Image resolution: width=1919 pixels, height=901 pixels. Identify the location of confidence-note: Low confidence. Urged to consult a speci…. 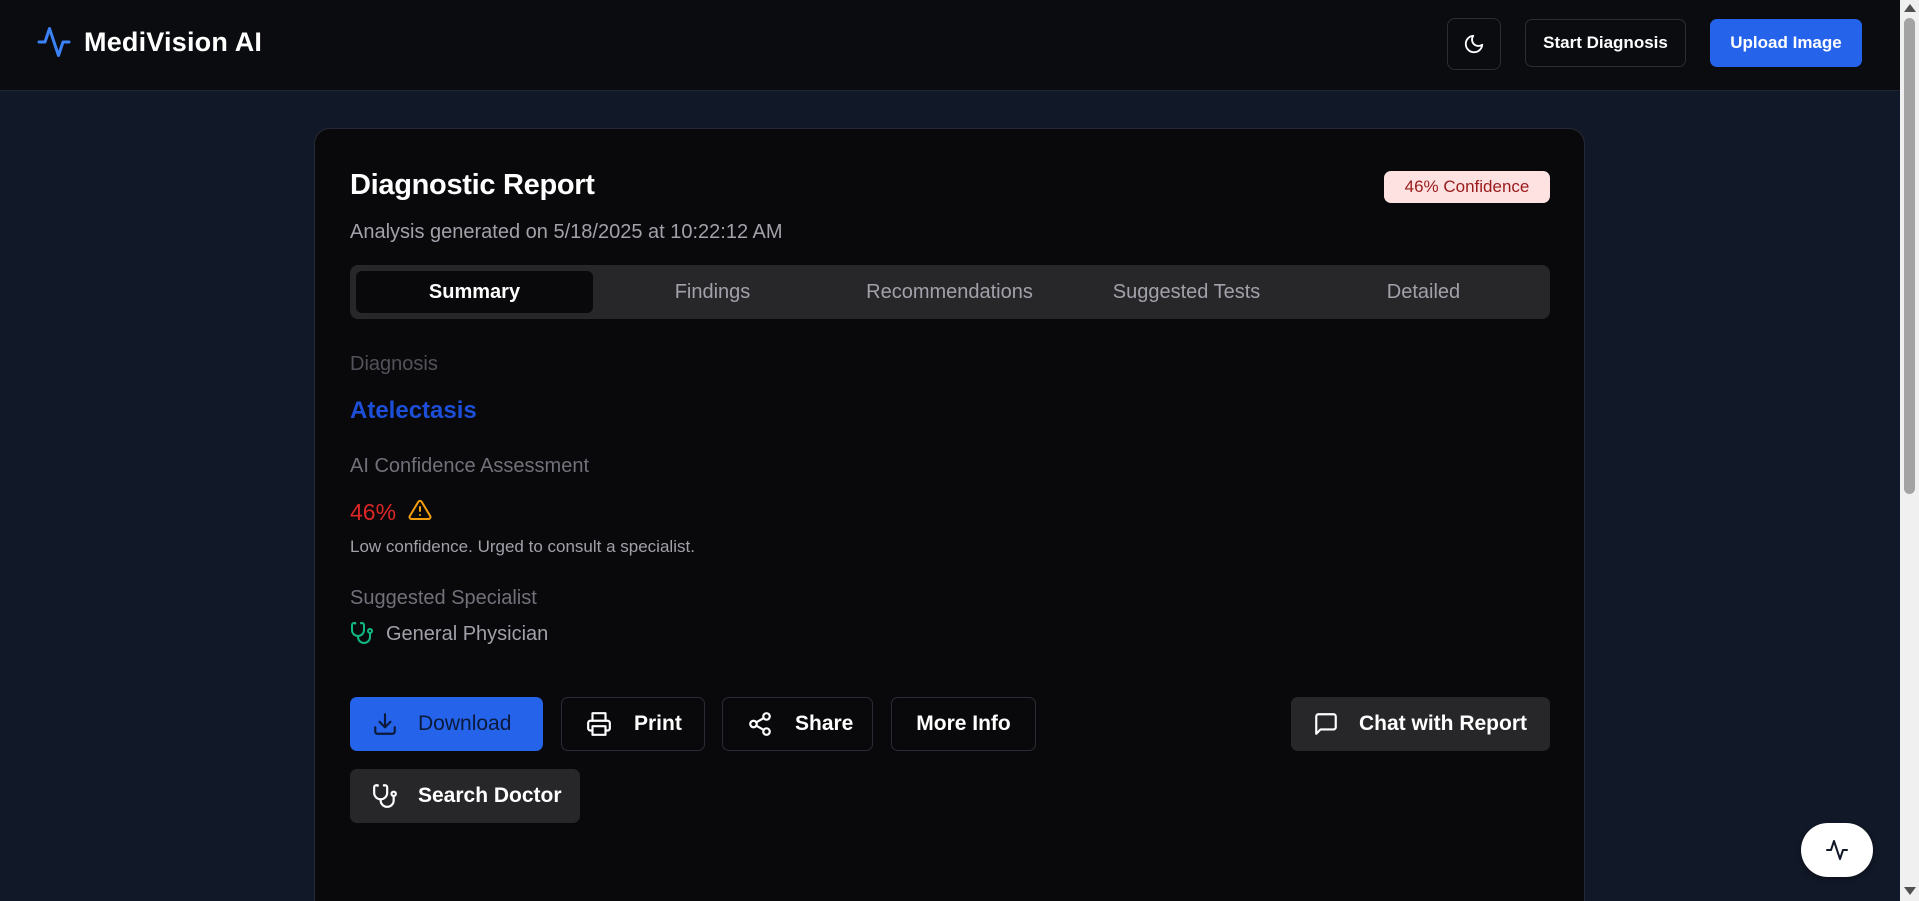
(522, 546).